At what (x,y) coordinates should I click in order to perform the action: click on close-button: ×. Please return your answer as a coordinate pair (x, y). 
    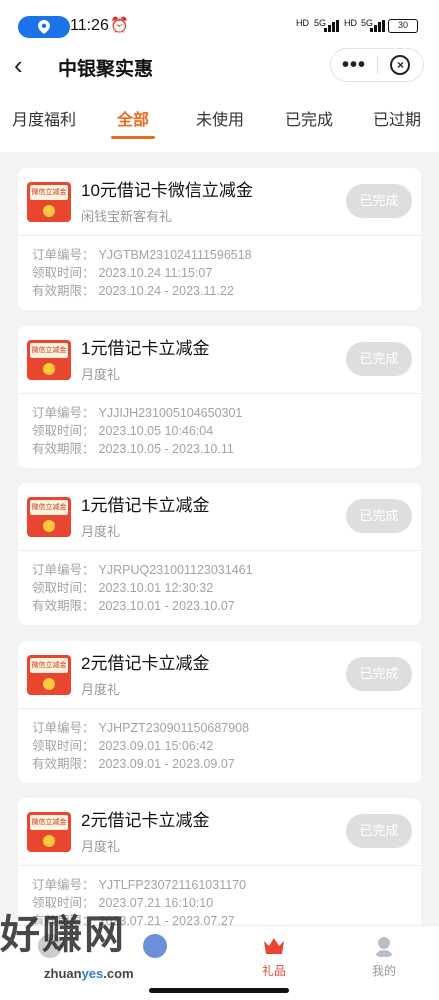
    Looking at the image, I should click on (400, 65).